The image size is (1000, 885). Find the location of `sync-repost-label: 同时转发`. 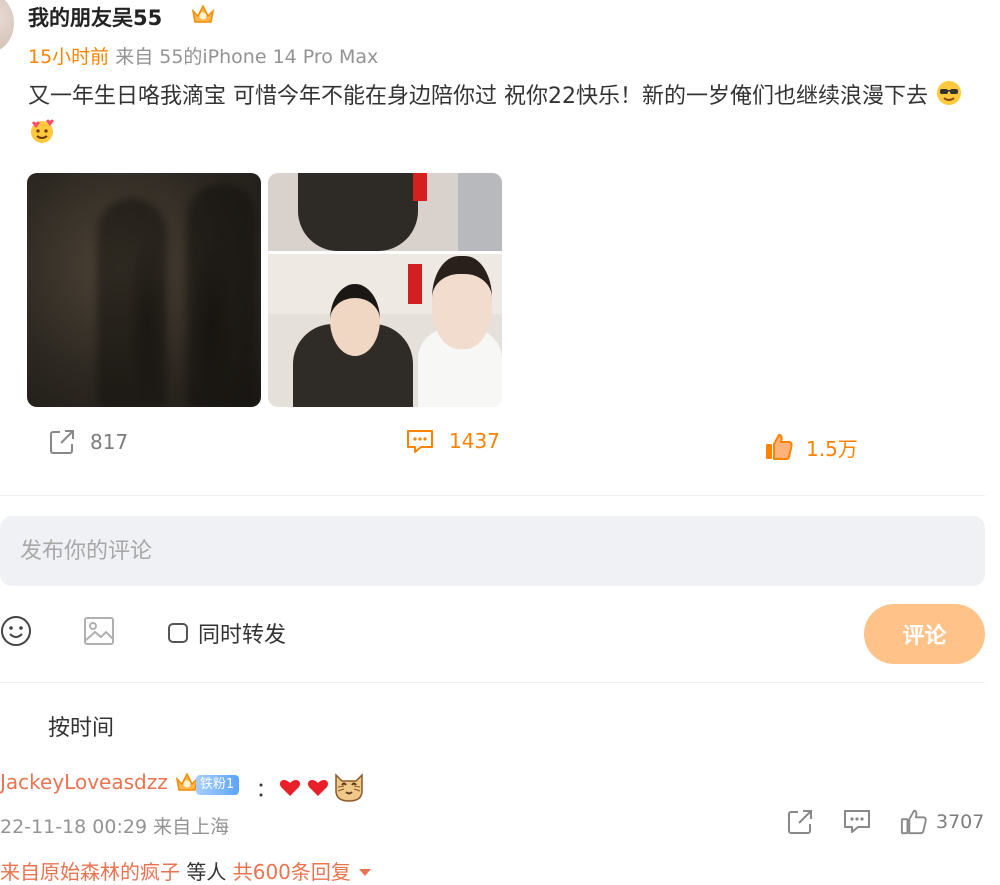

sync-repost-label: 同时转发 is located at coordinates (242, 635).